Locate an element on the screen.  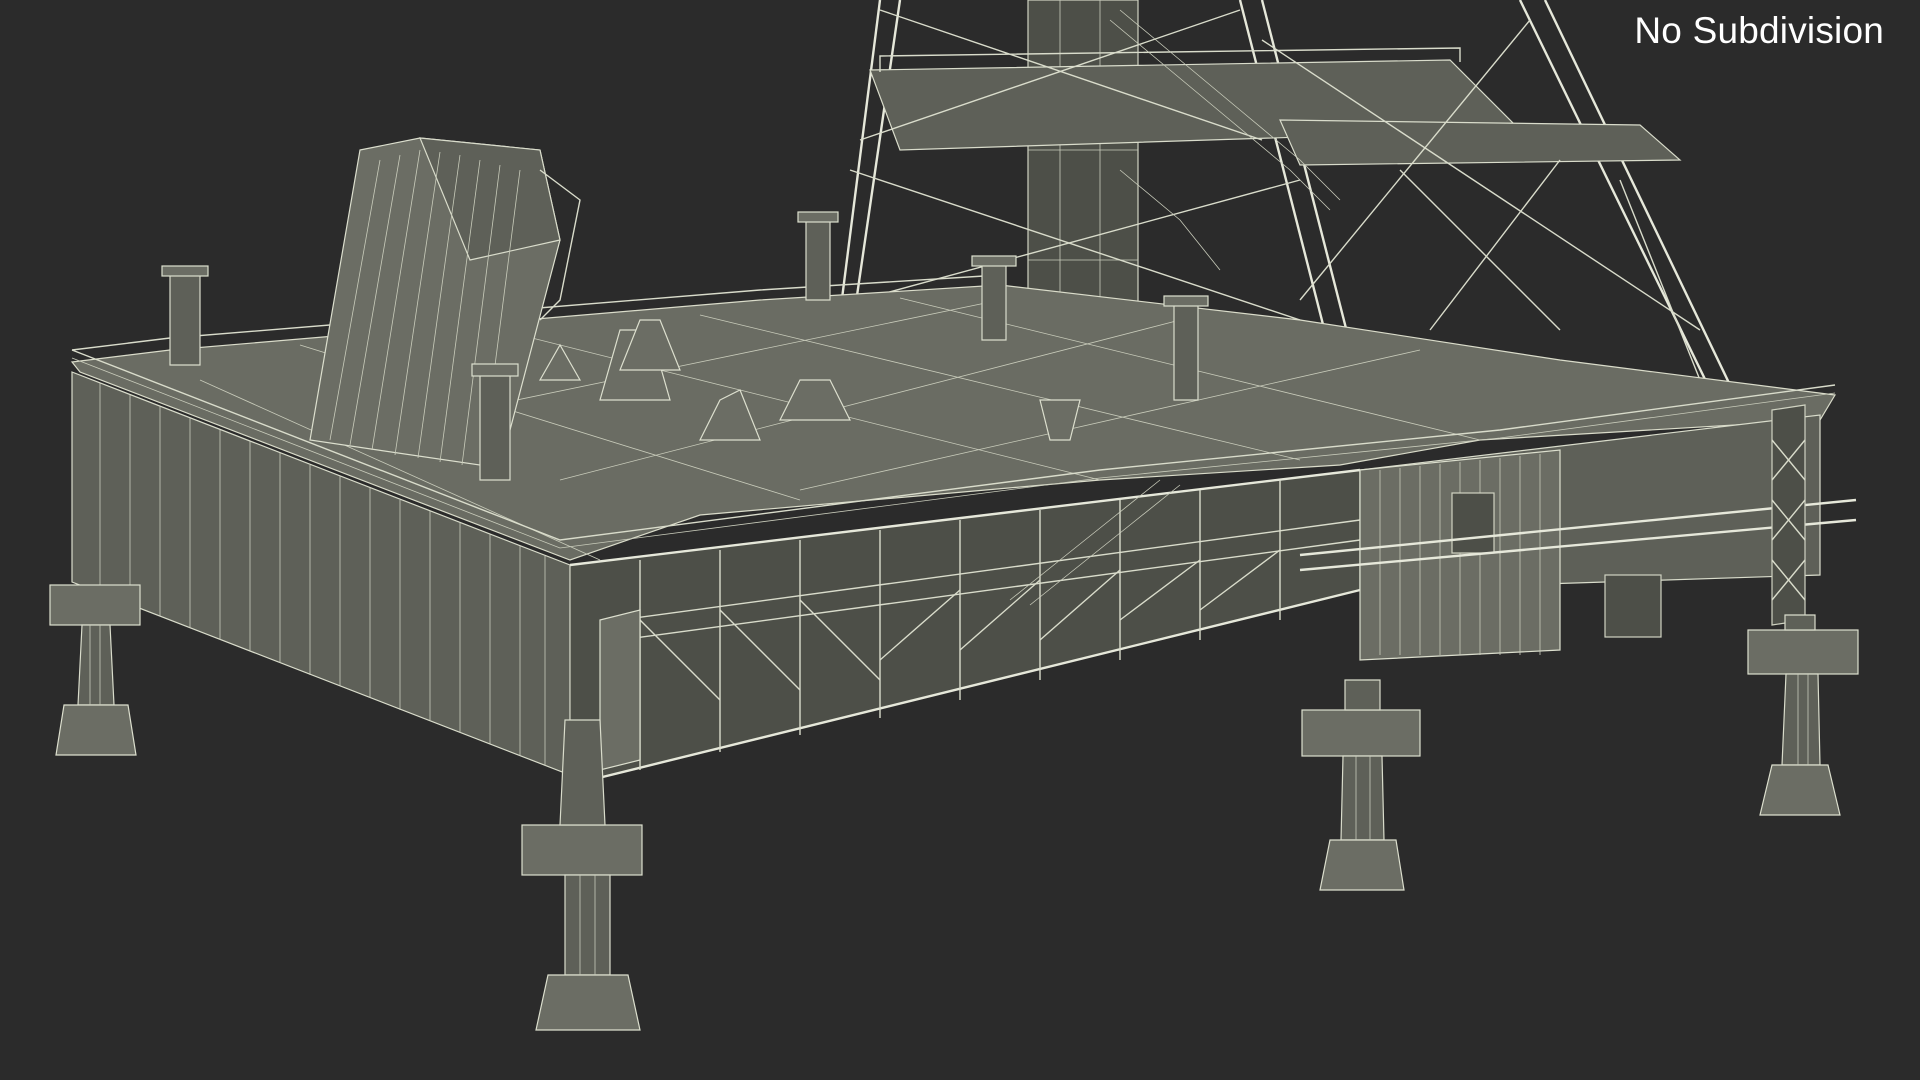
subdivision-label: No Subdivision is located at coordinates (1759, 30).